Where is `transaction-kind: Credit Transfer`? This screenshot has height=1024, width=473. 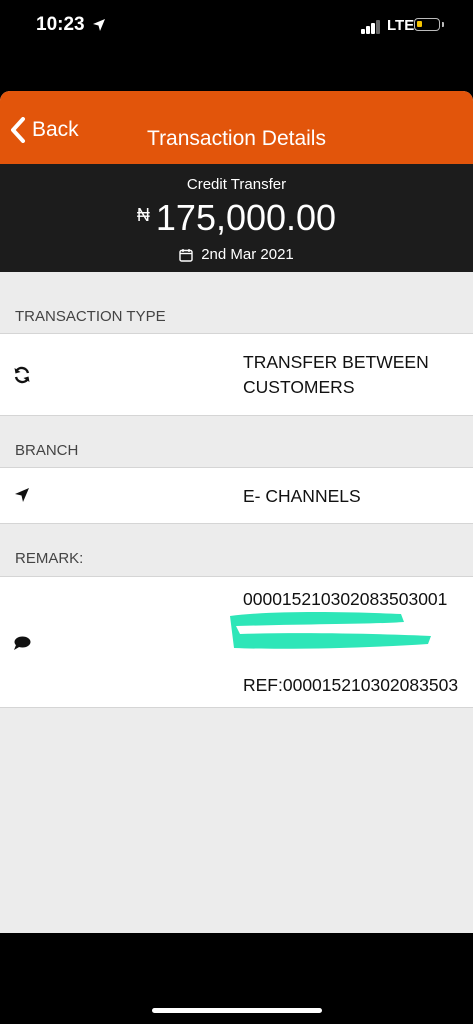 transaction-kind: Credit Transfer is located at coordinates (236, 184).